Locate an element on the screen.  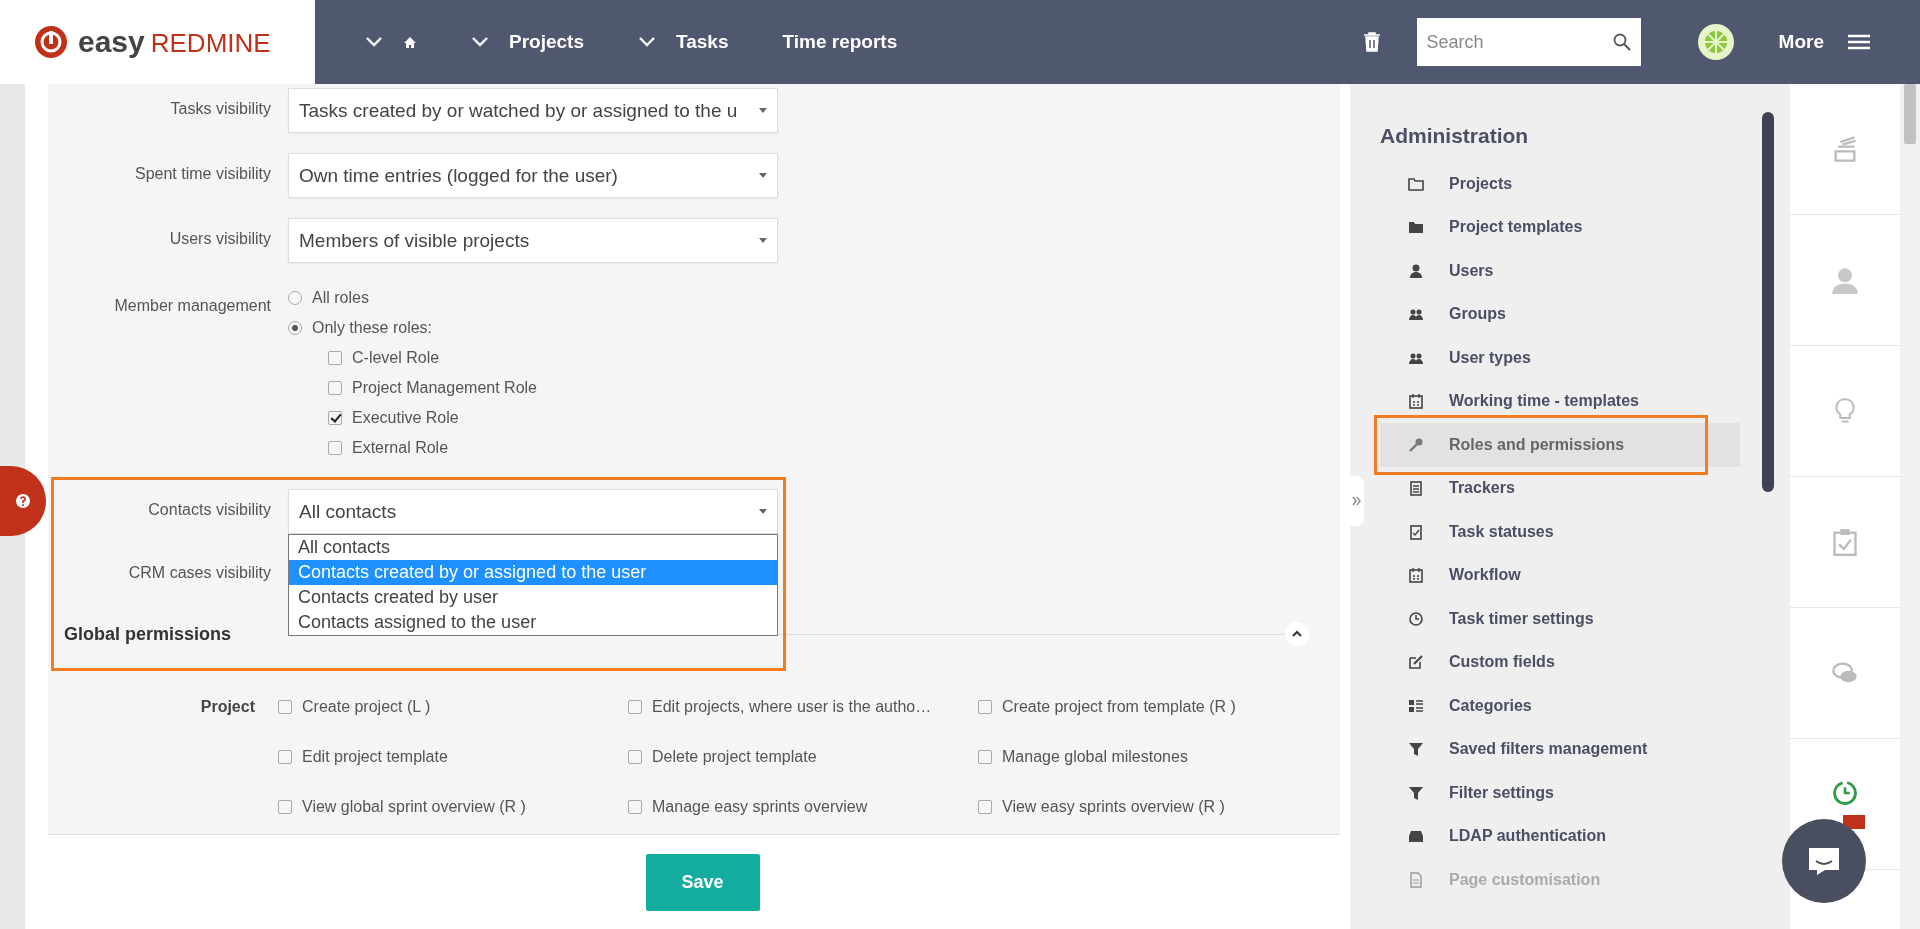
select-field: Members of visible projects is located at coordinates (533, 240).